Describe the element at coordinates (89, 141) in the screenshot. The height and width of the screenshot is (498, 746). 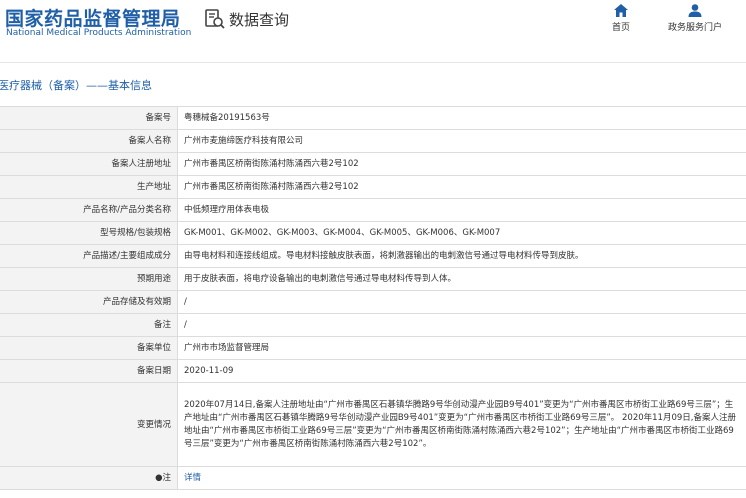
I see `row-label: 备案人名称` at that location.